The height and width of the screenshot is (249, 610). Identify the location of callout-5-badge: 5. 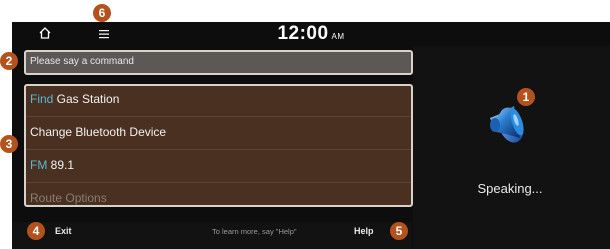
(399, 231).